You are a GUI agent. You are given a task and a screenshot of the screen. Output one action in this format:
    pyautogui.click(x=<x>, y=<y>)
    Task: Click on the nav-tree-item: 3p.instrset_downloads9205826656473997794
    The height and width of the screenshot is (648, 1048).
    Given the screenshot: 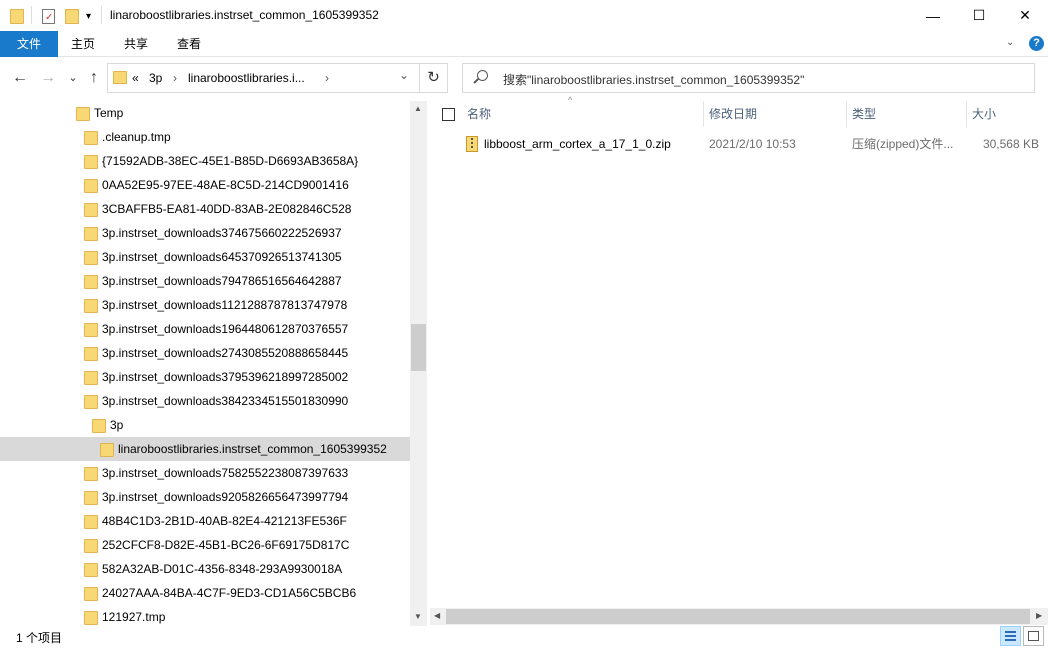 What is the action you would take?
    pyautogui.click(x=205, y=497)
    